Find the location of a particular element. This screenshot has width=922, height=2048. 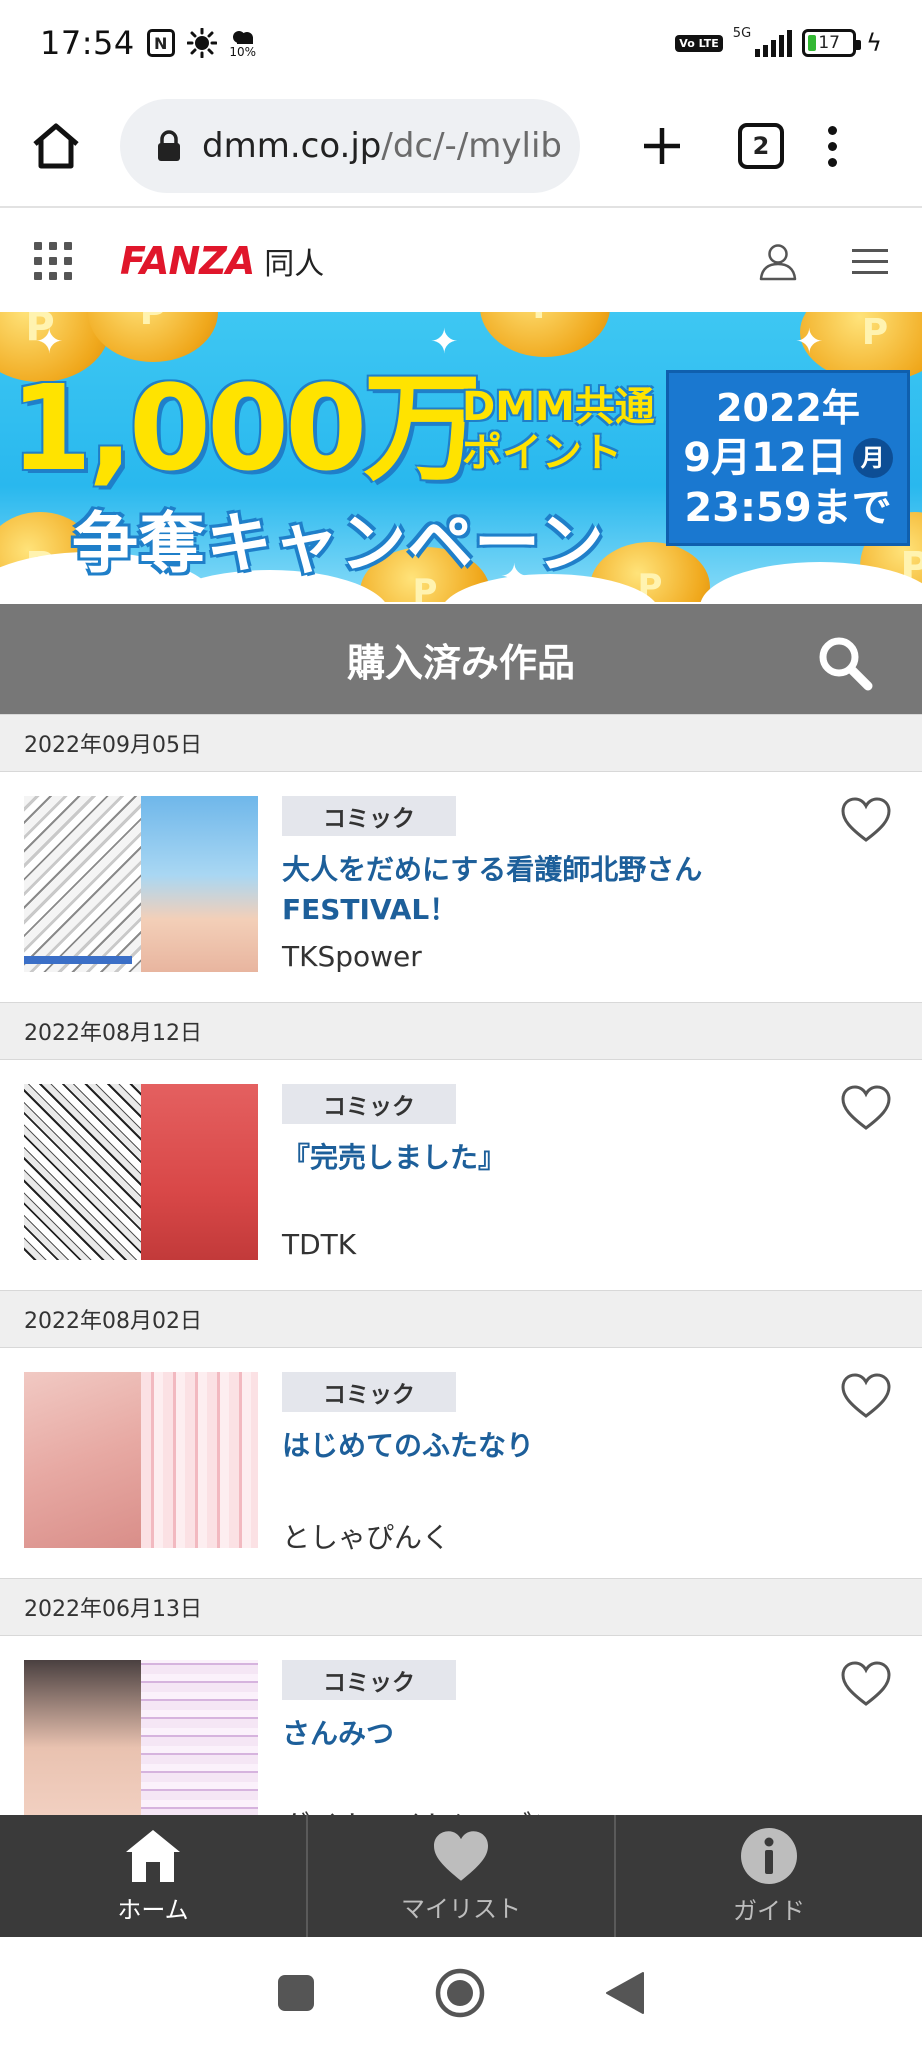

list-item: コミック 大人をだめにする看護師北野さんFESTIVAL！ TKSpower is located at coordinates (461, 887).